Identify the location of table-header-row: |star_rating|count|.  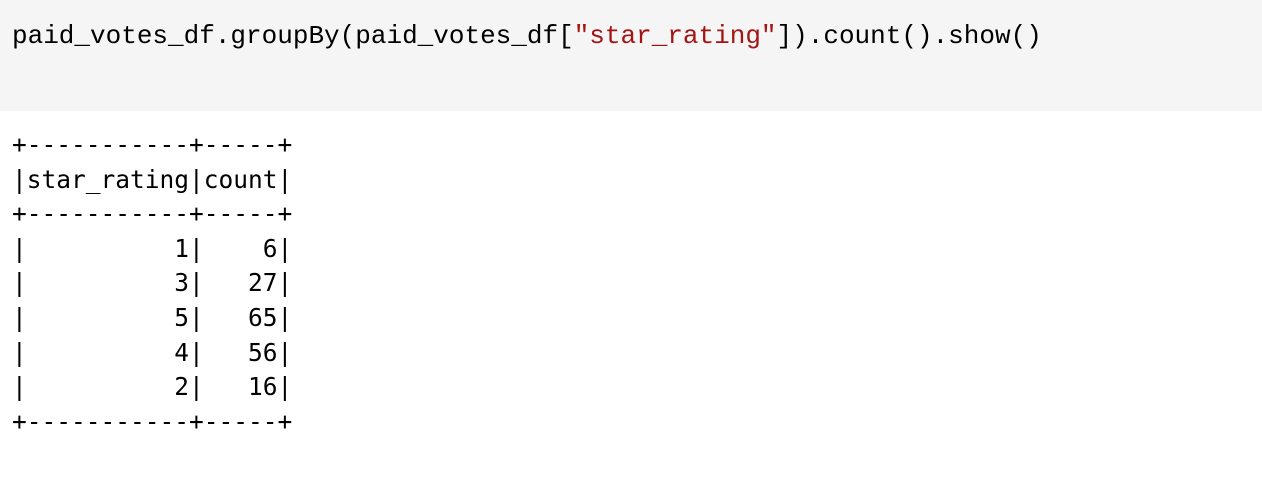
(152, 179).